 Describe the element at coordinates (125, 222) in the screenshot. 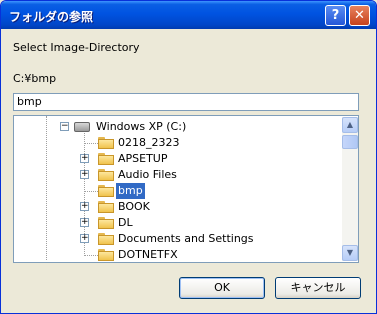

I see `tree-item-label: DL` at that location.